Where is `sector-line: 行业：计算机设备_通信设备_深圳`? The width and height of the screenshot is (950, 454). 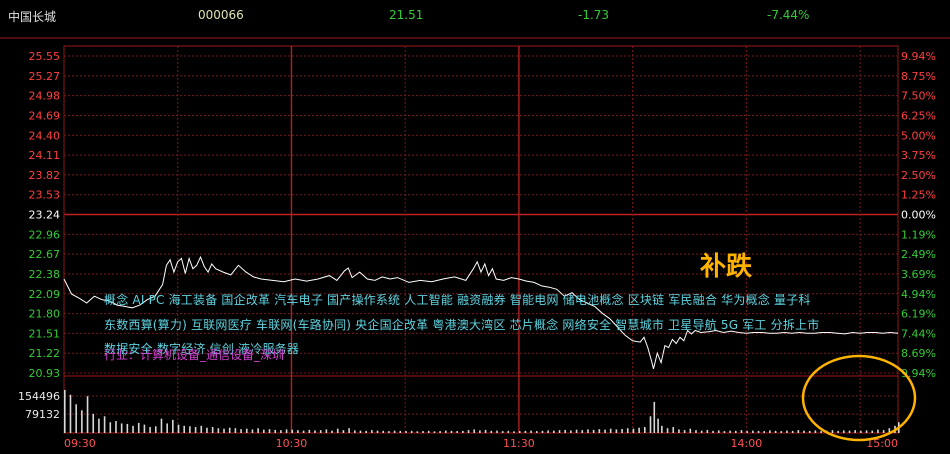
sector-line: 行业：计算机设备_通信设备_深圳 is located at coordinates (194, 355).